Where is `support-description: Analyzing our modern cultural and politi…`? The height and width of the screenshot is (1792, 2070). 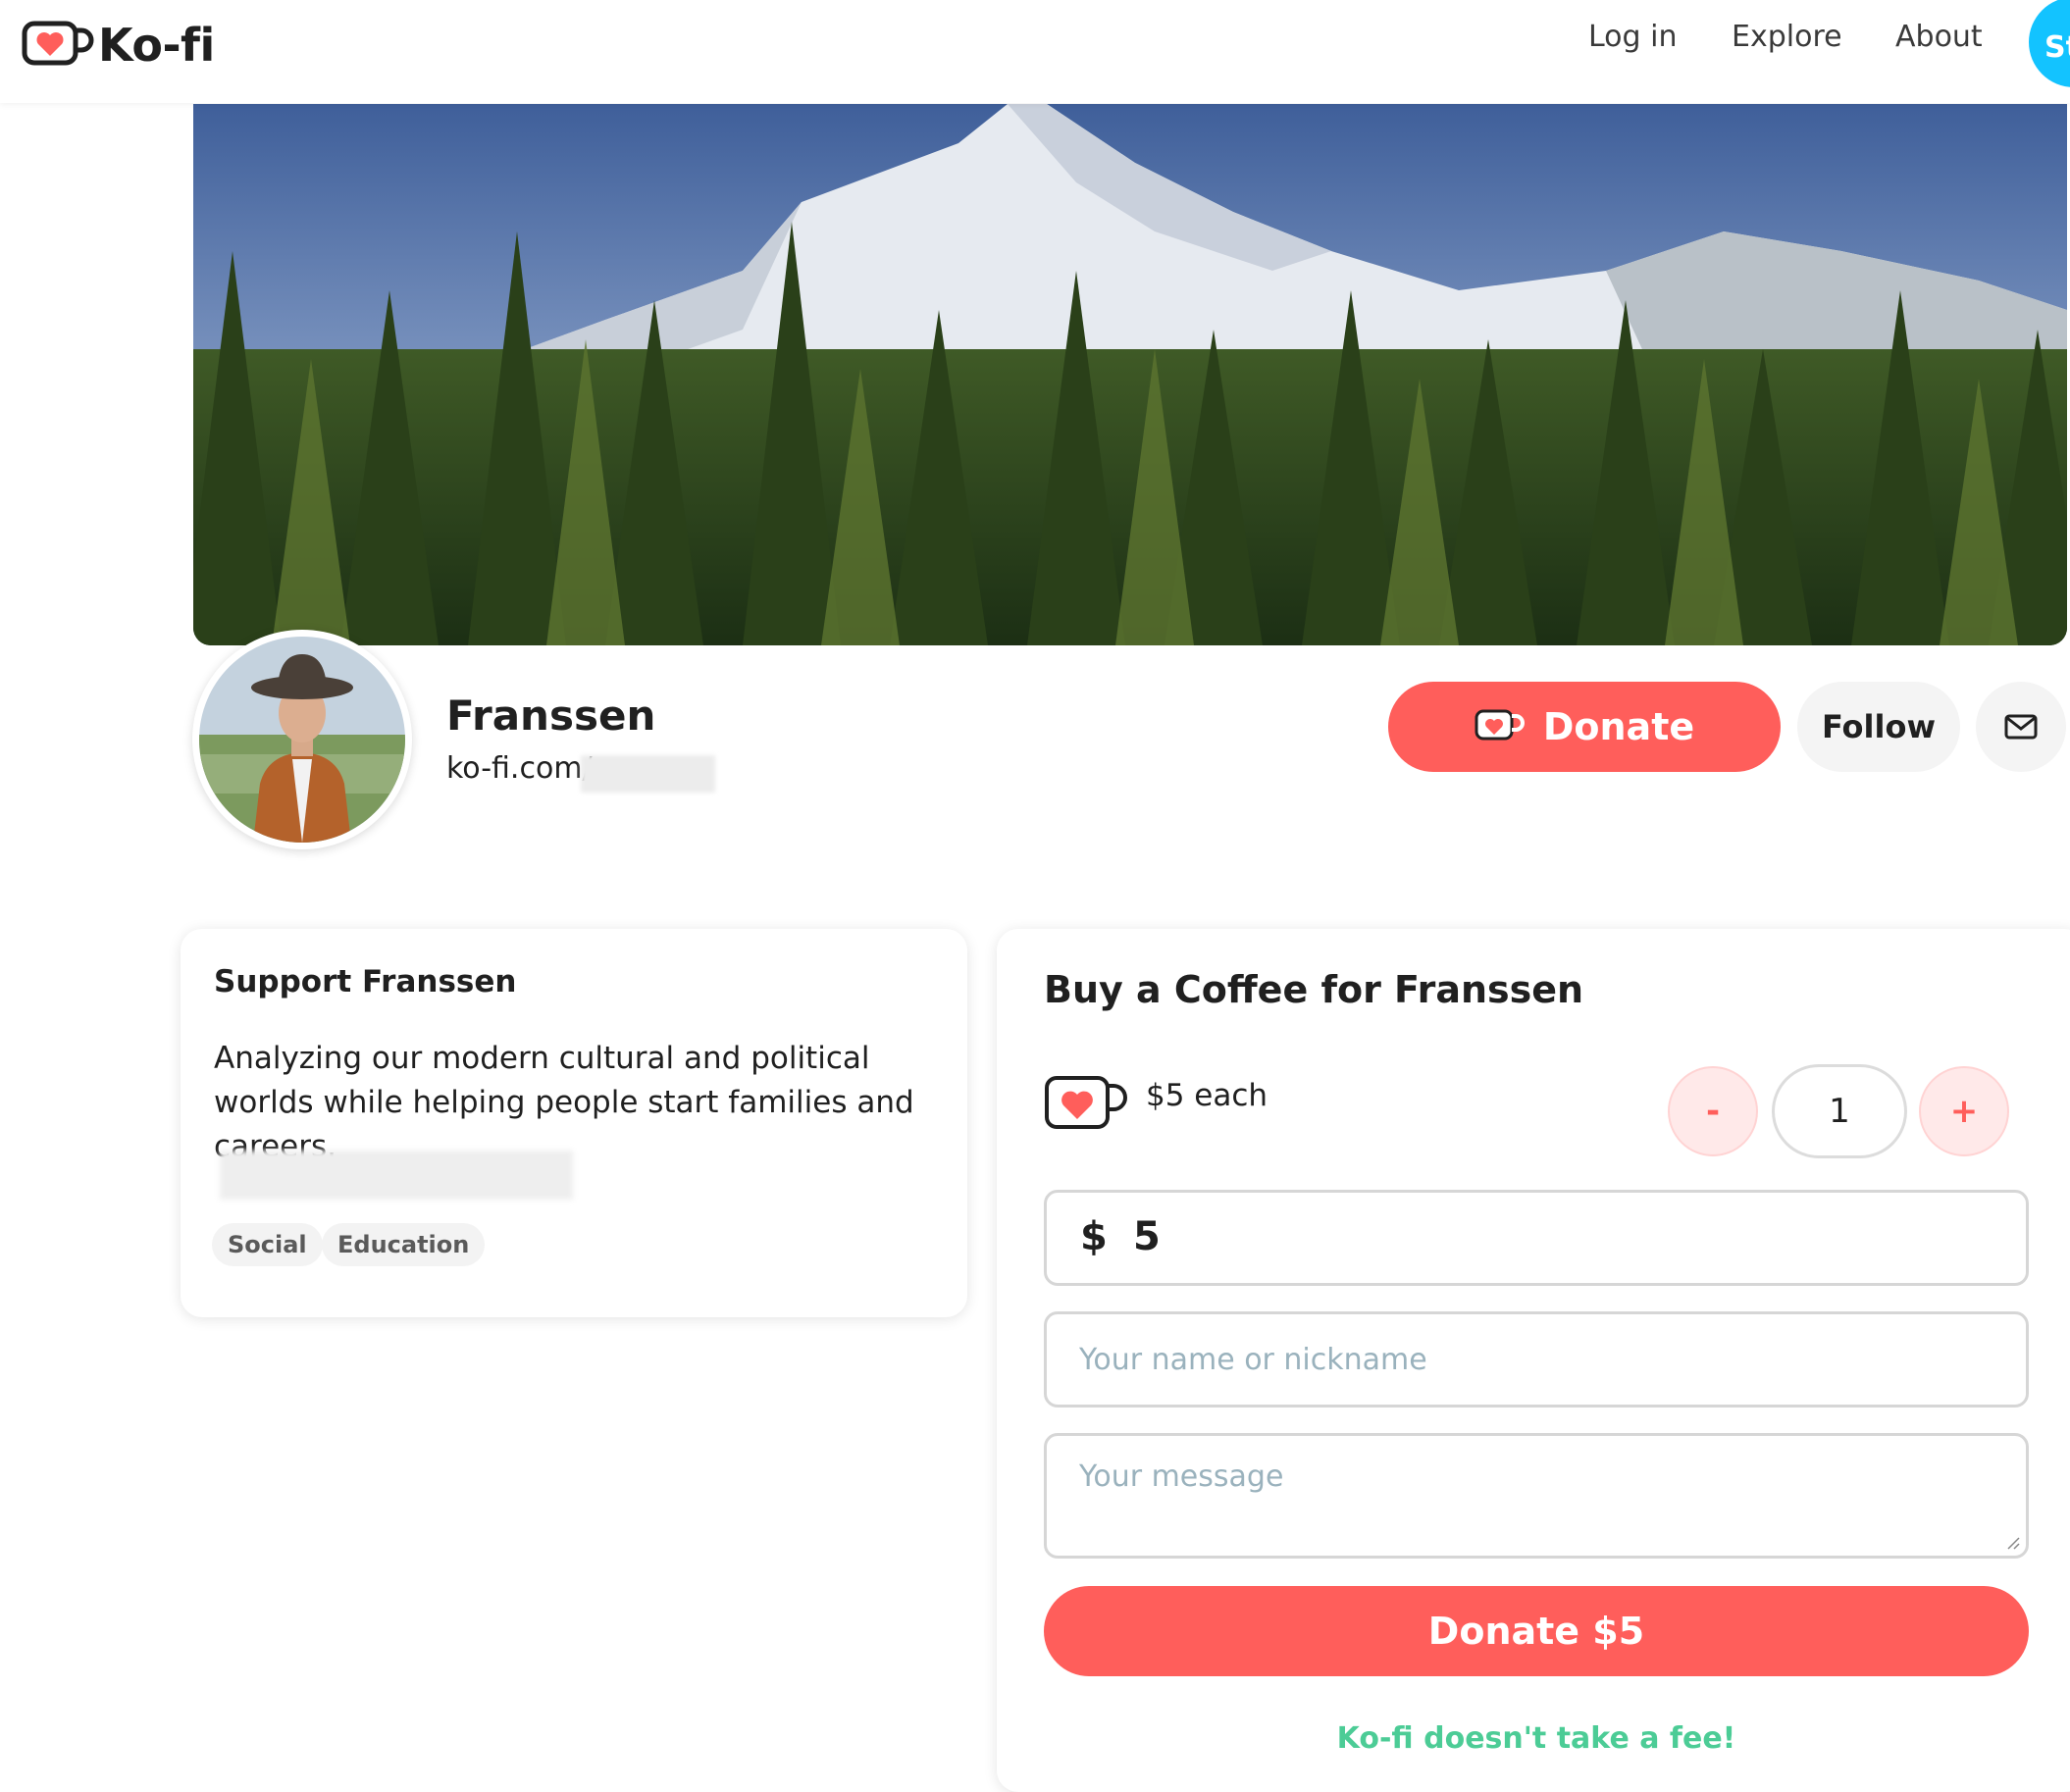 support-description: Analyzing our modern cultural and politi… is located at coordinates (564, 1102).